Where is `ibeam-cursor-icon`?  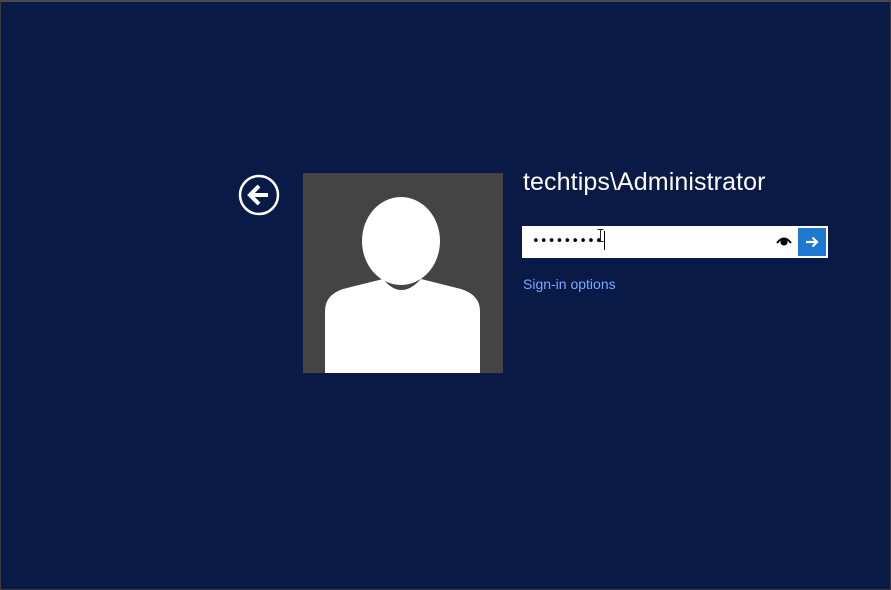 ibeam-cursor-icon is located at coordinates (600, 235).